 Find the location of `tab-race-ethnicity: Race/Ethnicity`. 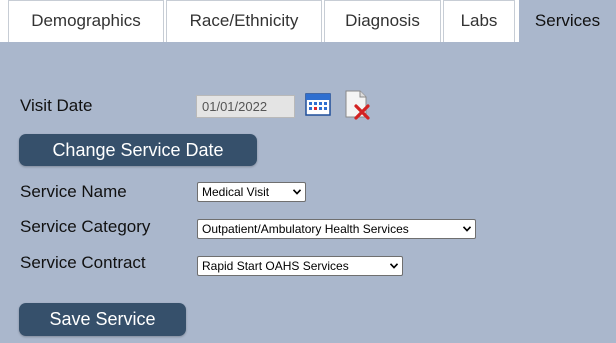

tab-race-ethnicity: Race/Ethnicity is located at coordinates (244, 21).